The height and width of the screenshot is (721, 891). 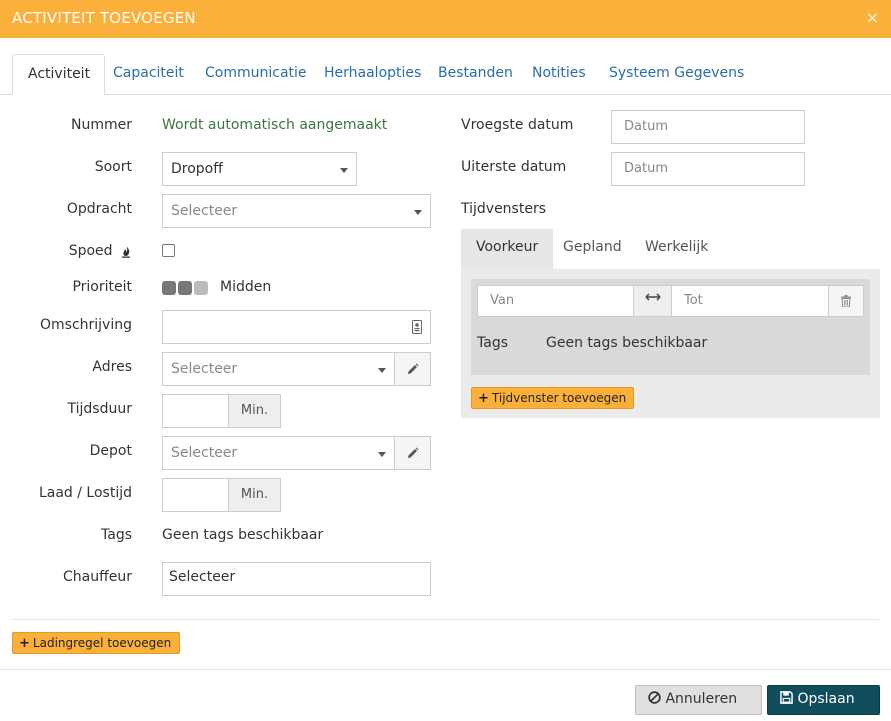 What do you see at coordinates (475, 74) in the screenshot?
I see `tab-bestanden: Bestanden` at bounding box center [475, 74].